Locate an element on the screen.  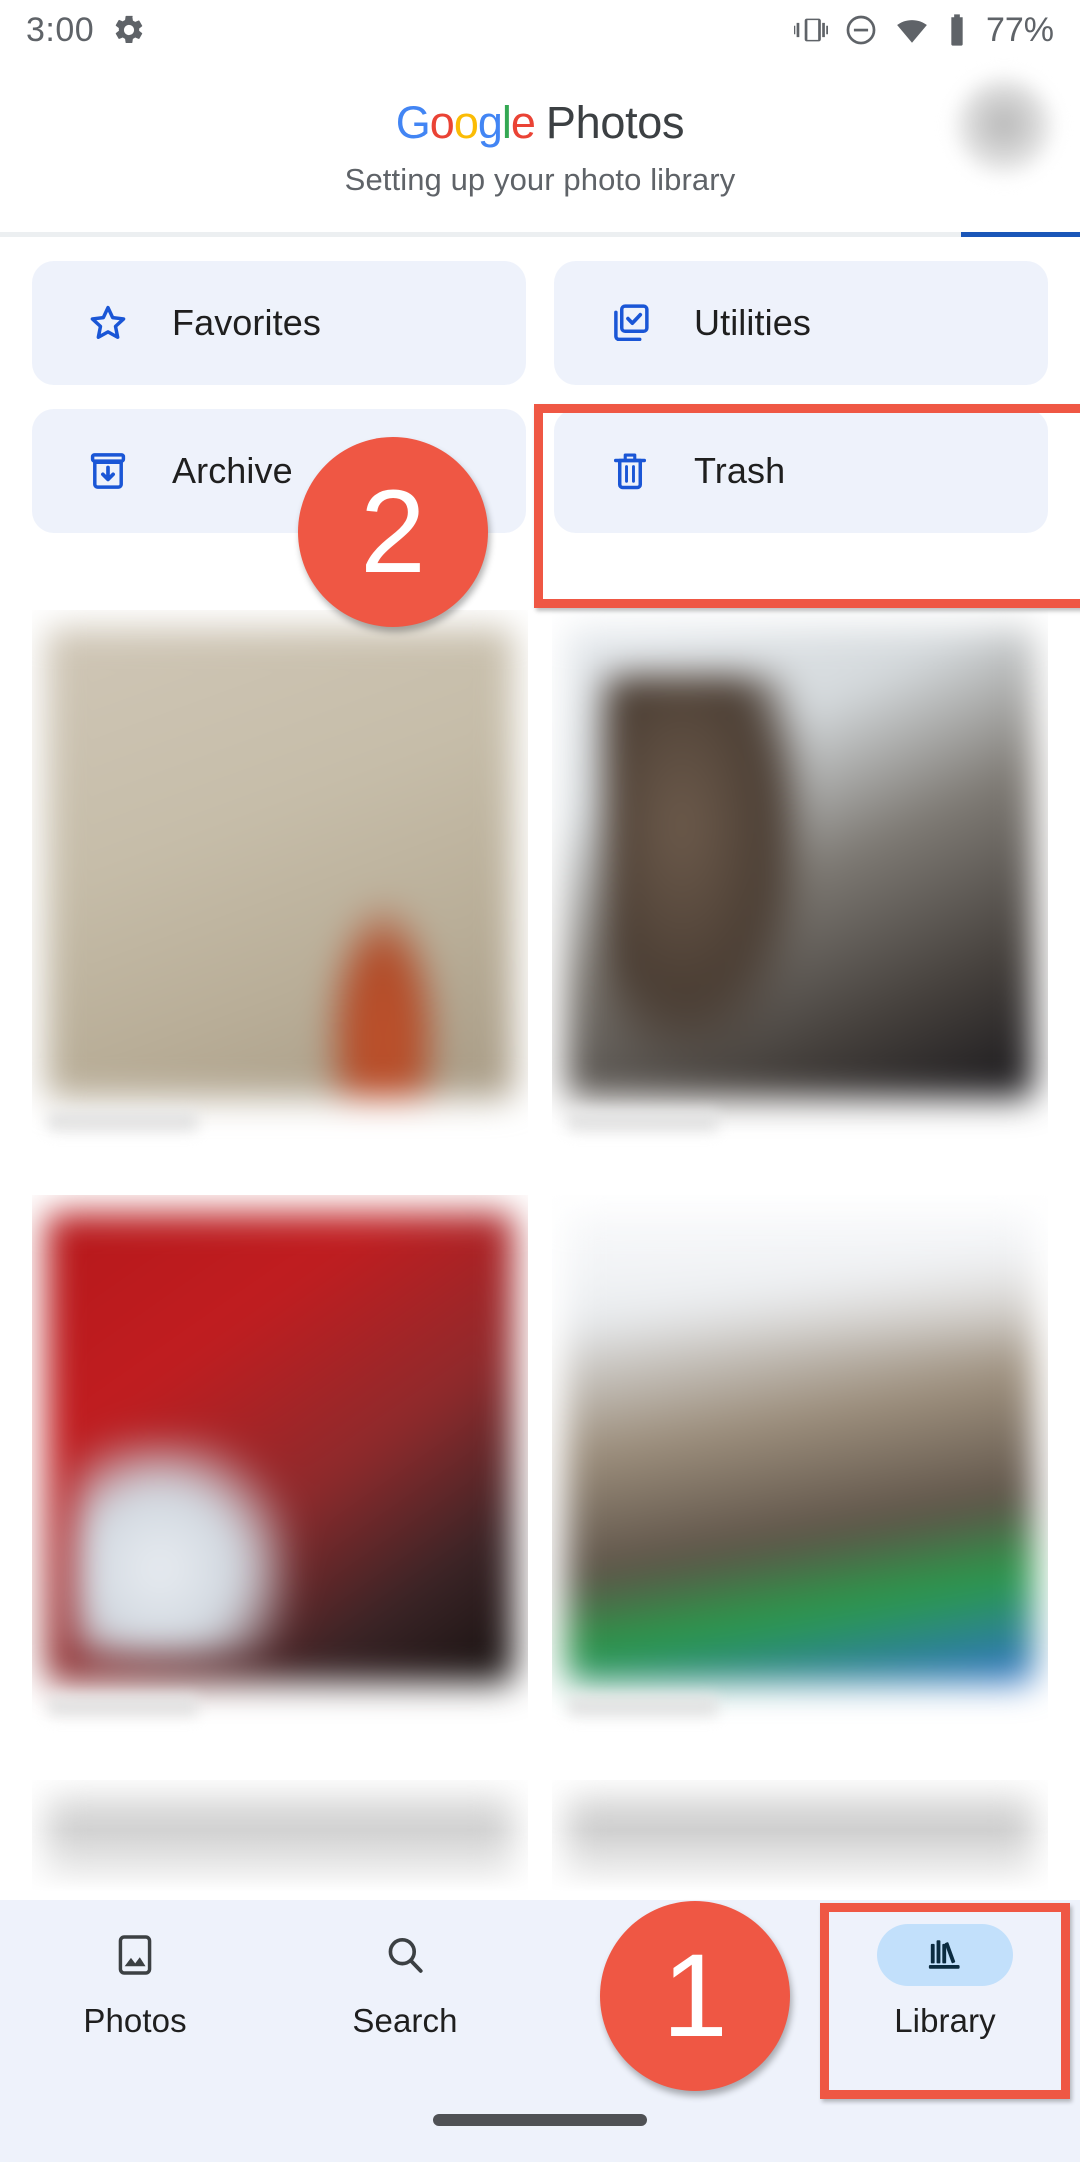
google-letter-g1: G is located at coordinates (413, 122).